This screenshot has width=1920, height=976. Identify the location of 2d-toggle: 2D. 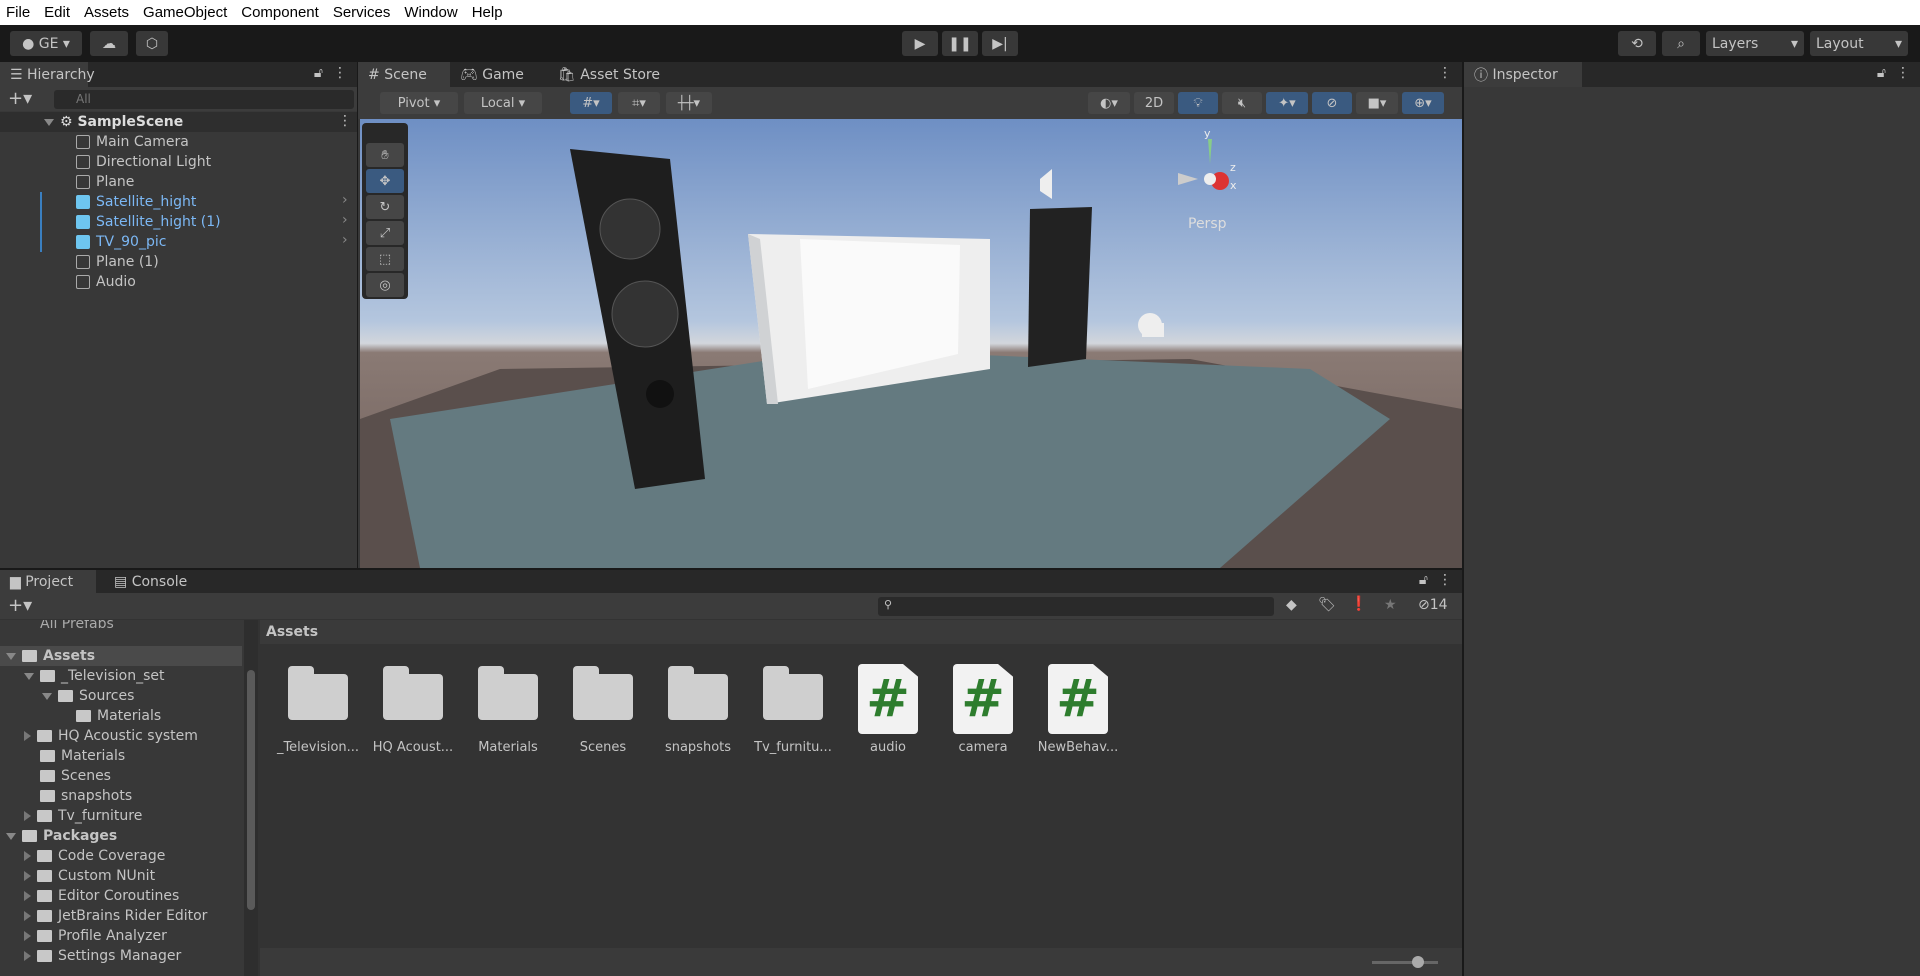
(1154, 103).